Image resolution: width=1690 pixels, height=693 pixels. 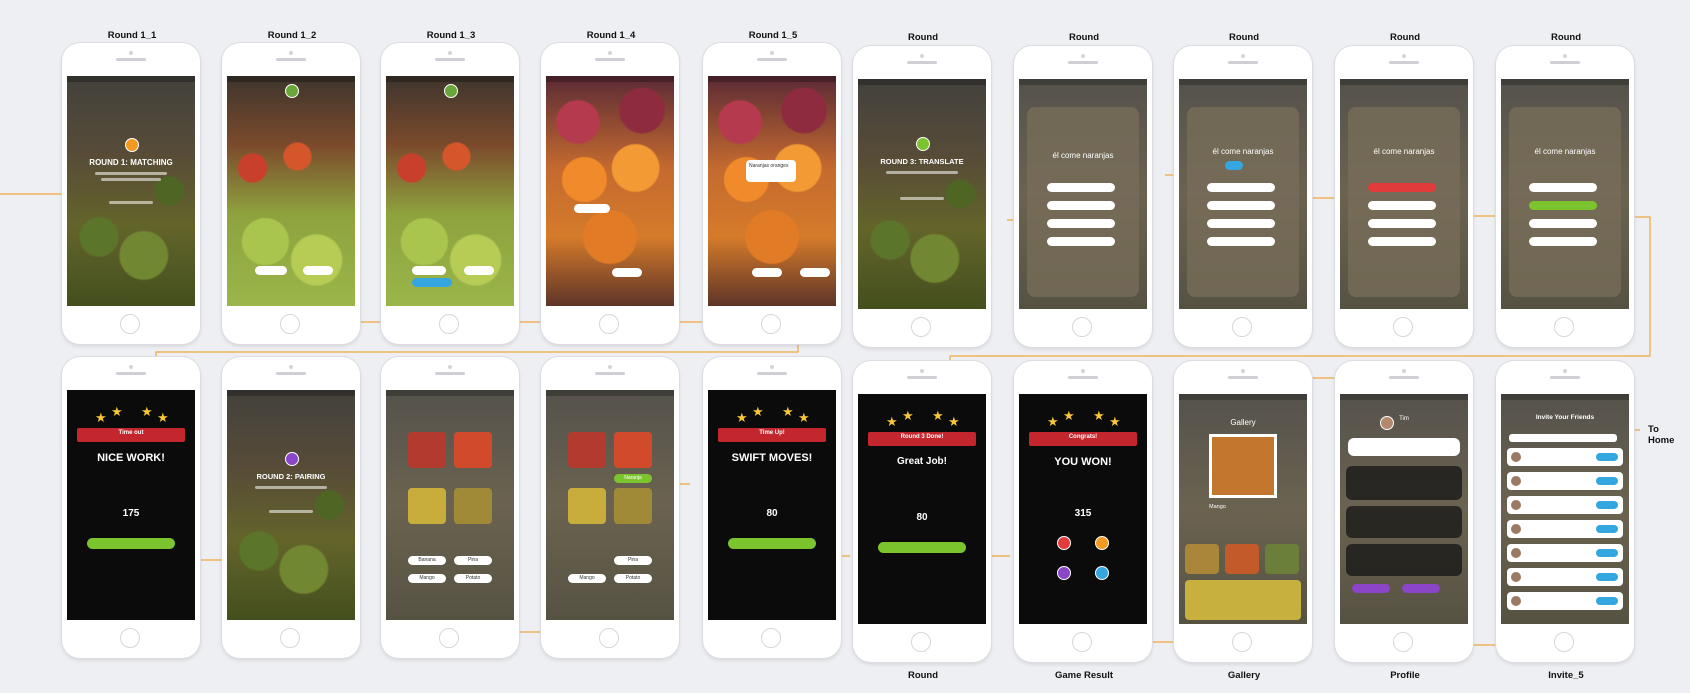 I want to click on round-title: ROUND 1: MATCHING, so click(x=131, y=162).